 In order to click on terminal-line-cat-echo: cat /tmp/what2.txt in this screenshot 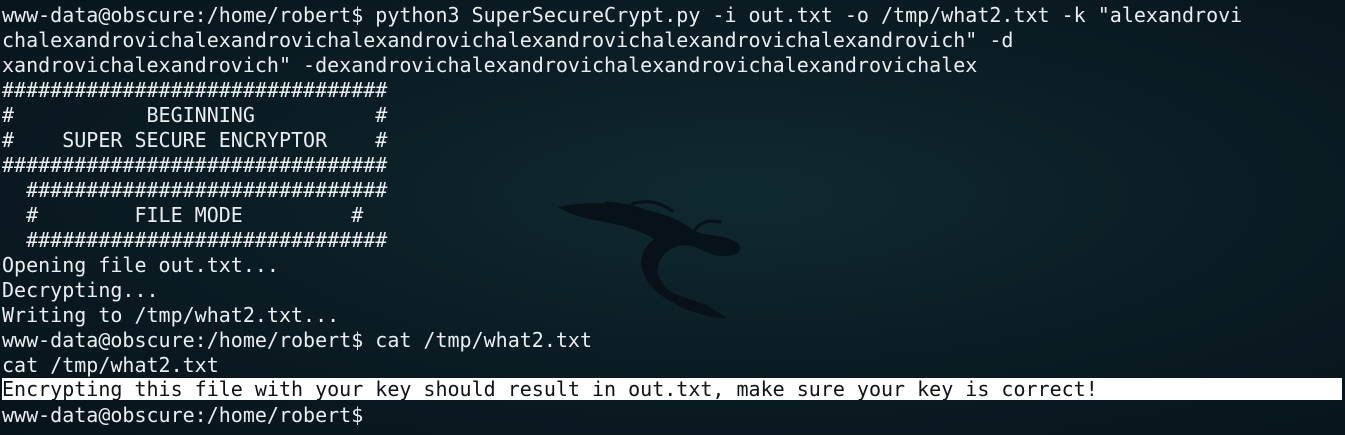, I will do `click(110, 365)`.